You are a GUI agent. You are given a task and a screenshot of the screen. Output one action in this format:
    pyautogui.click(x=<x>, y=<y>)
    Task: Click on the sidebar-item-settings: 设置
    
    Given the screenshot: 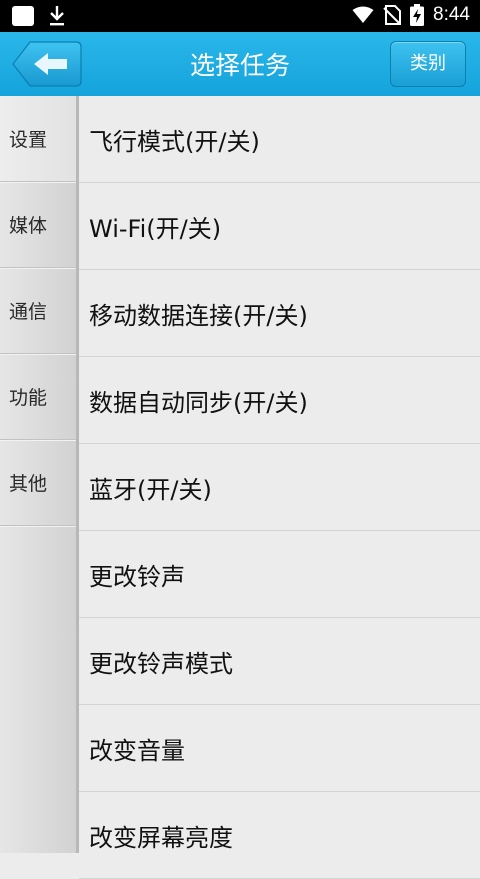 What is the action you would take?
    pyautogui.click(x=38, y=139)
    